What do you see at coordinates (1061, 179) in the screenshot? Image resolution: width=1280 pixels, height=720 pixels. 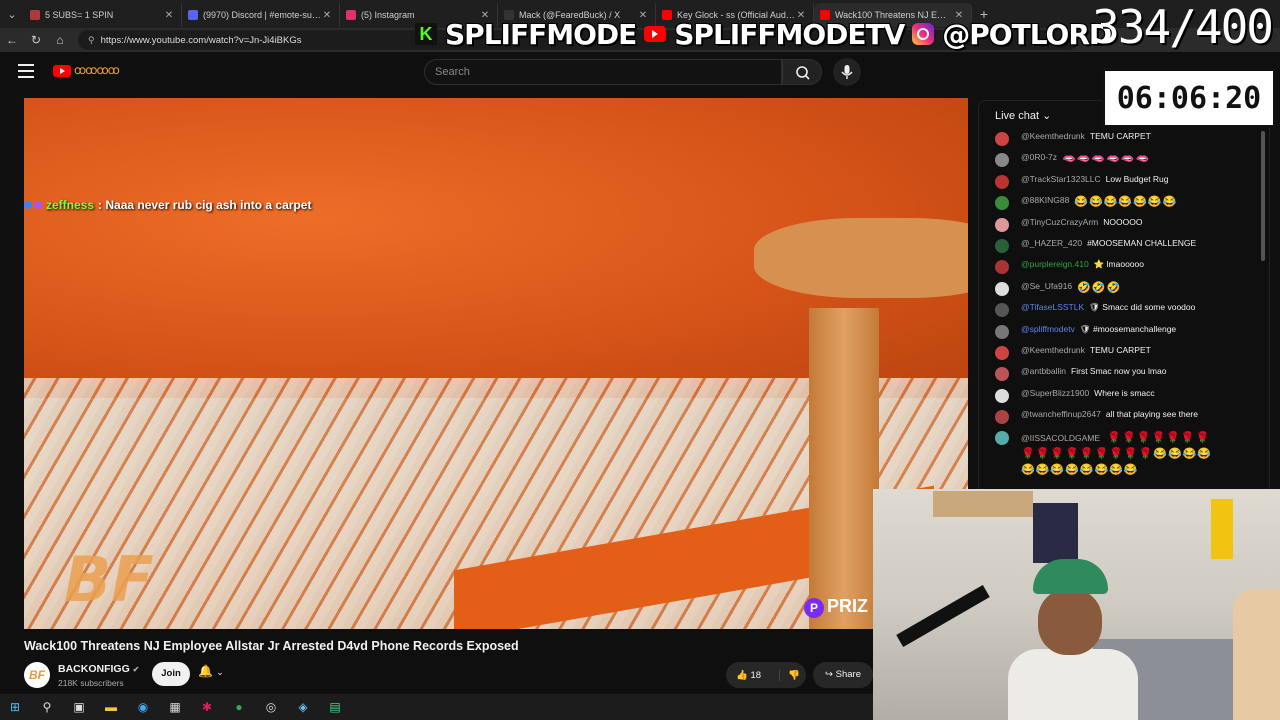 I see `chat-username: @TrackStar1323LLC` at bounding box center [1061, 179].